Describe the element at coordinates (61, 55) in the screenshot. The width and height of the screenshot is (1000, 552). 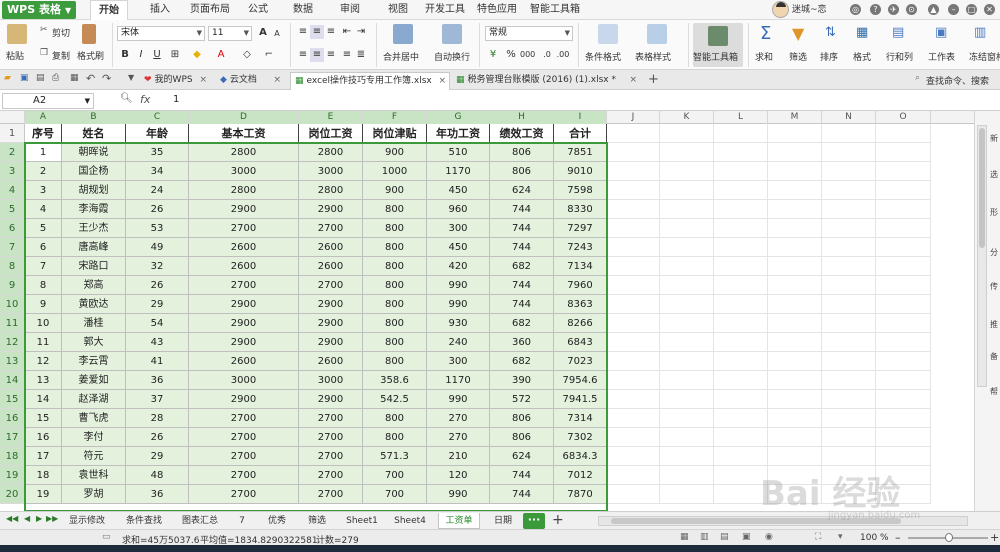
I see `copy-button: 复制` at that location.